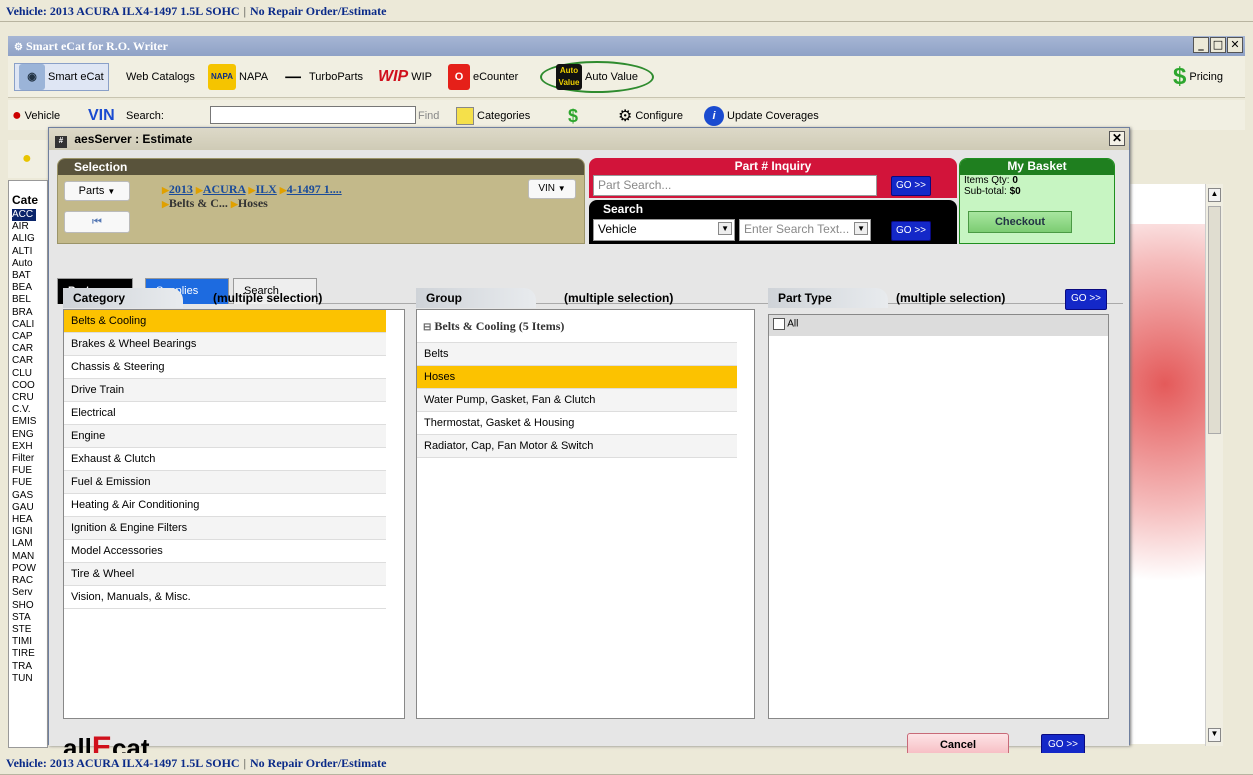  Describe the element at coordinates (225, 344) in the screenshot. I see `category-row: Brakes & Wheel Bearings` at that location.